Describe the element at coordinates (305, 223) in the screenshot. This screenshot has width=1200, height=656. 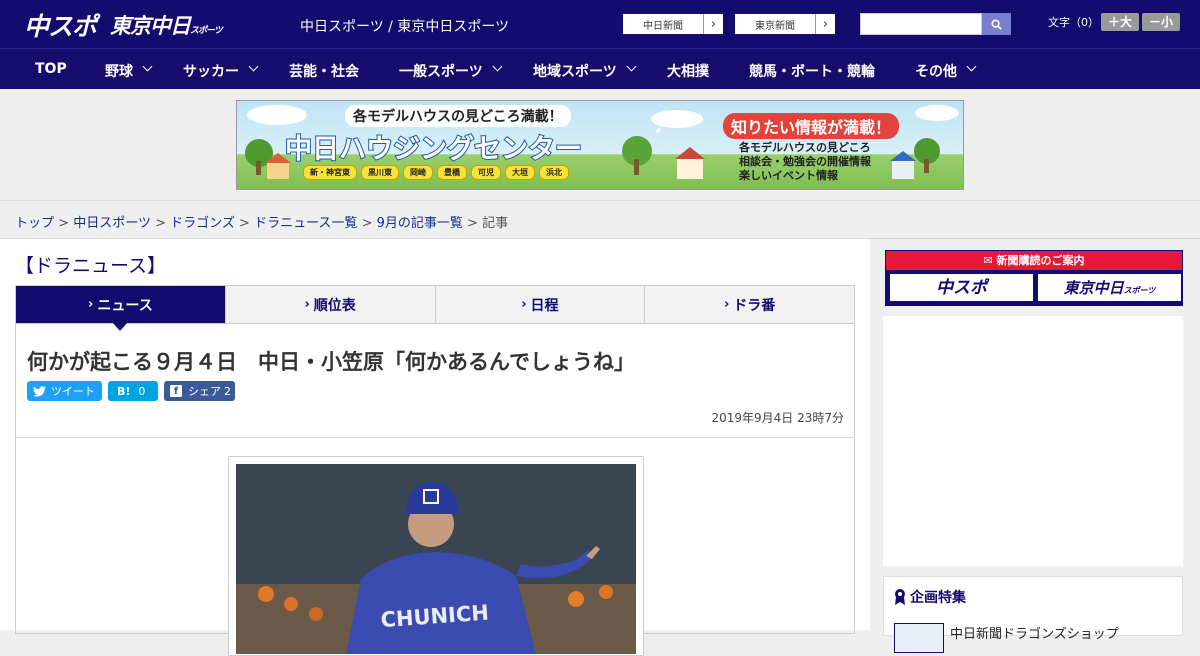
I see `breadcrumb-link-dora-news: ドラニュース一覧` at that location.